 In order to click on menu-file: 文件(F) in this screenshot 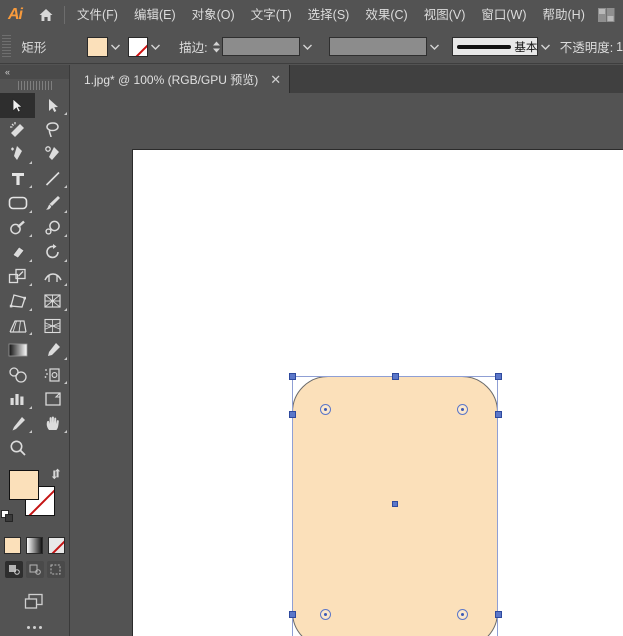, I will do `click(97, 15)`.